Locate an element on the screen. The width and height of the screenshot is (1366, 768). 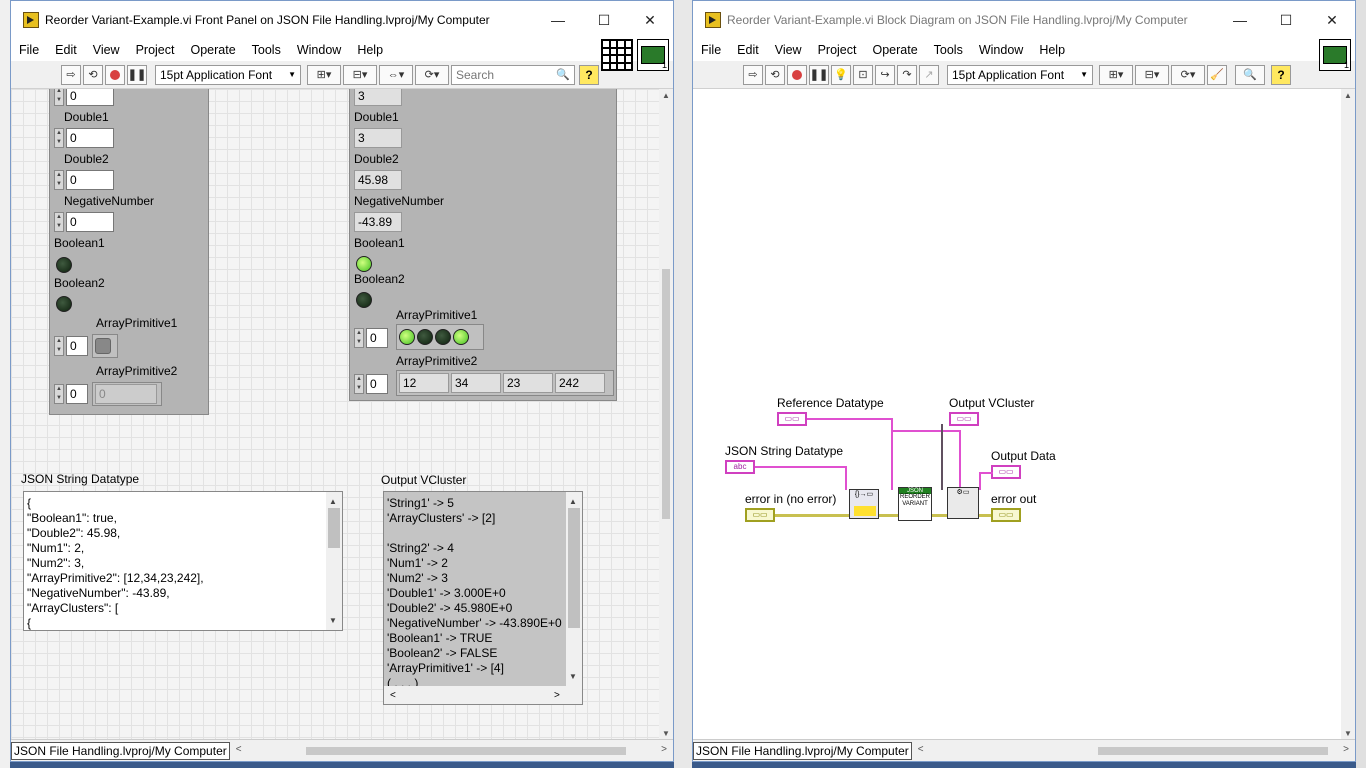
bd-vertical-scrollbar: ▲ ▼ is located at coordinates (1348, 415).